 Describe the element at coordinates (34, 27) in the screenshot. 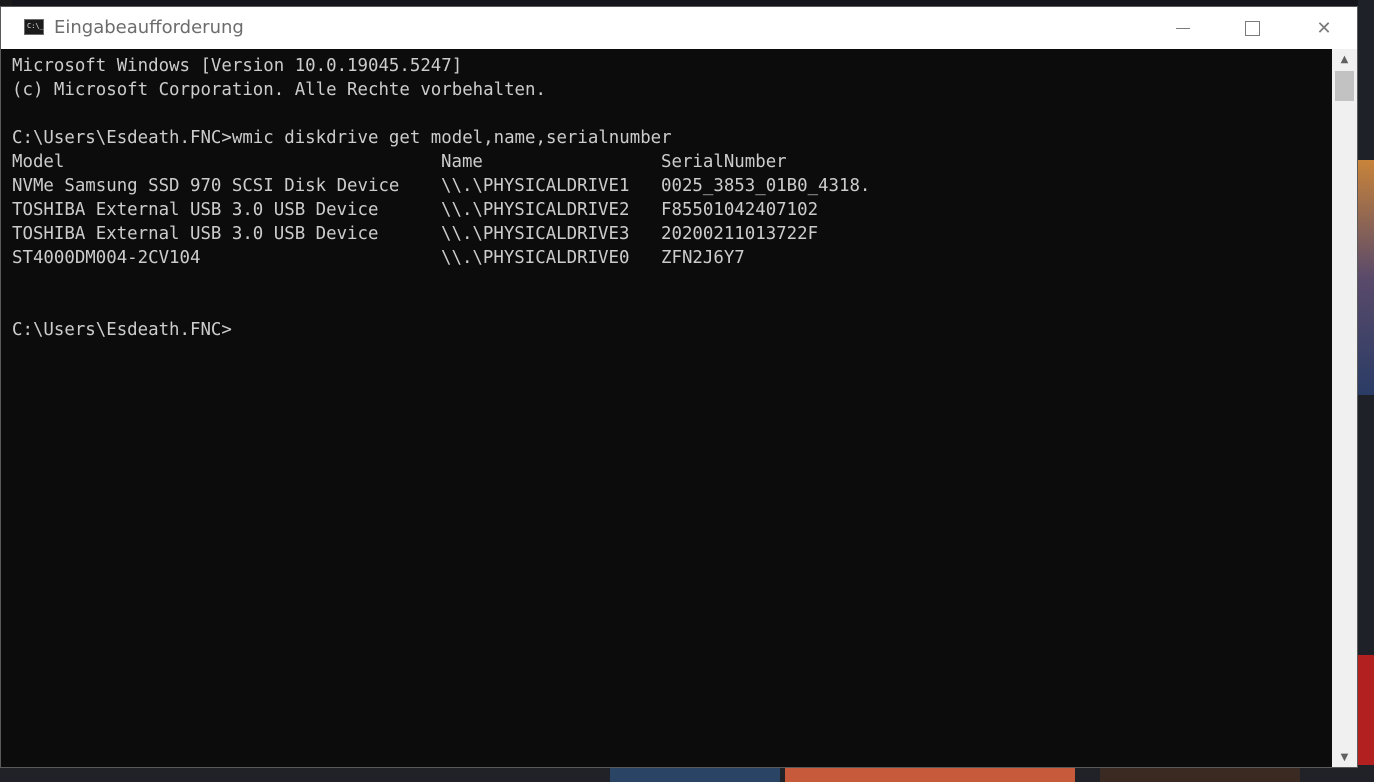

I see `command-prompt-icon: C:\_` at that location.